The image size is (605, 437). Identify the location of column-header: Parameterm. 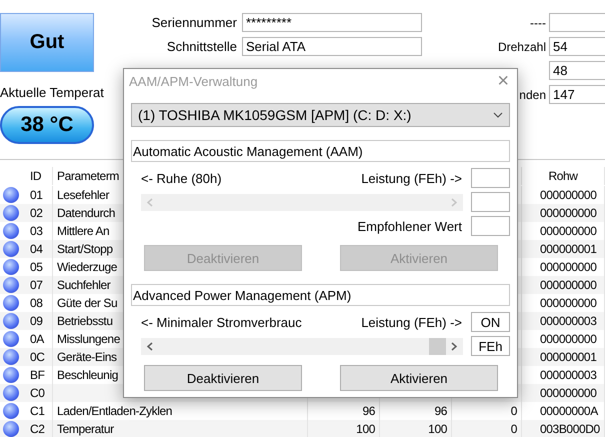
(88, 176).